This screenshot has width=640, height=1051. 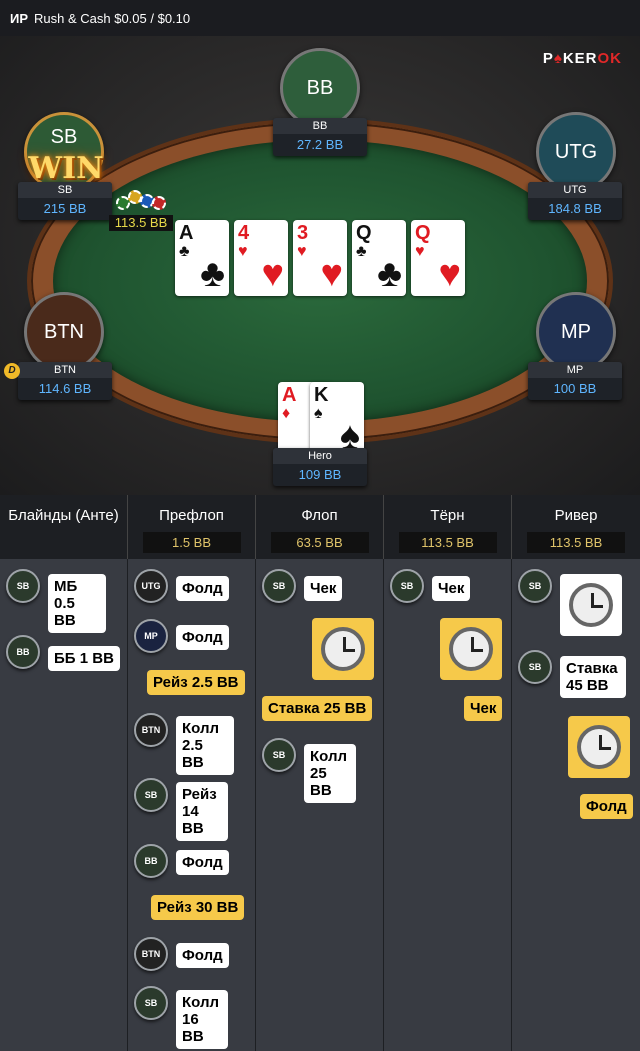 What do you see at coordinates (64, 136) in the screenshot?
I see `seat-sb-label: SB` at bounding box center [64, 136].